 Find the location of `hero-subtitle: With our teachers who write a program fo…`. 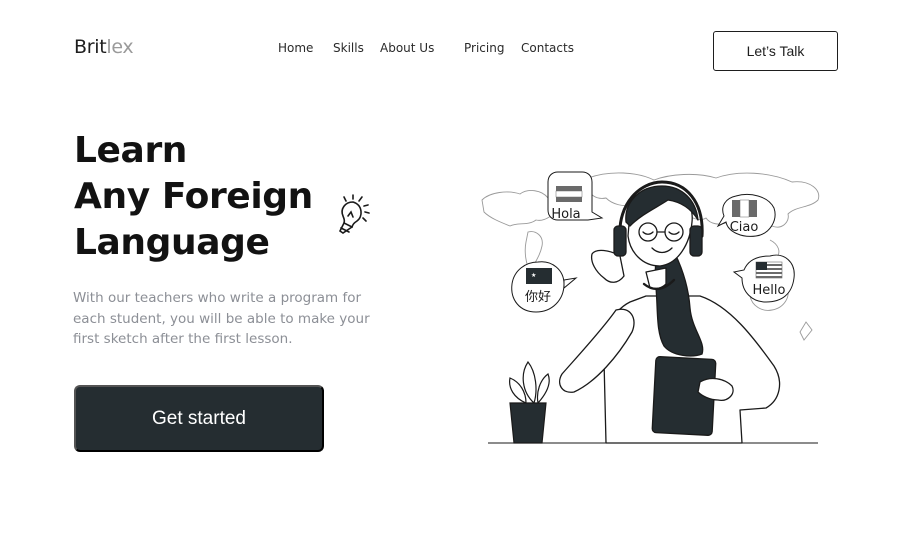

hero-subtitle: With our teachers who write a program fo… is located at coordinates (228, 319).